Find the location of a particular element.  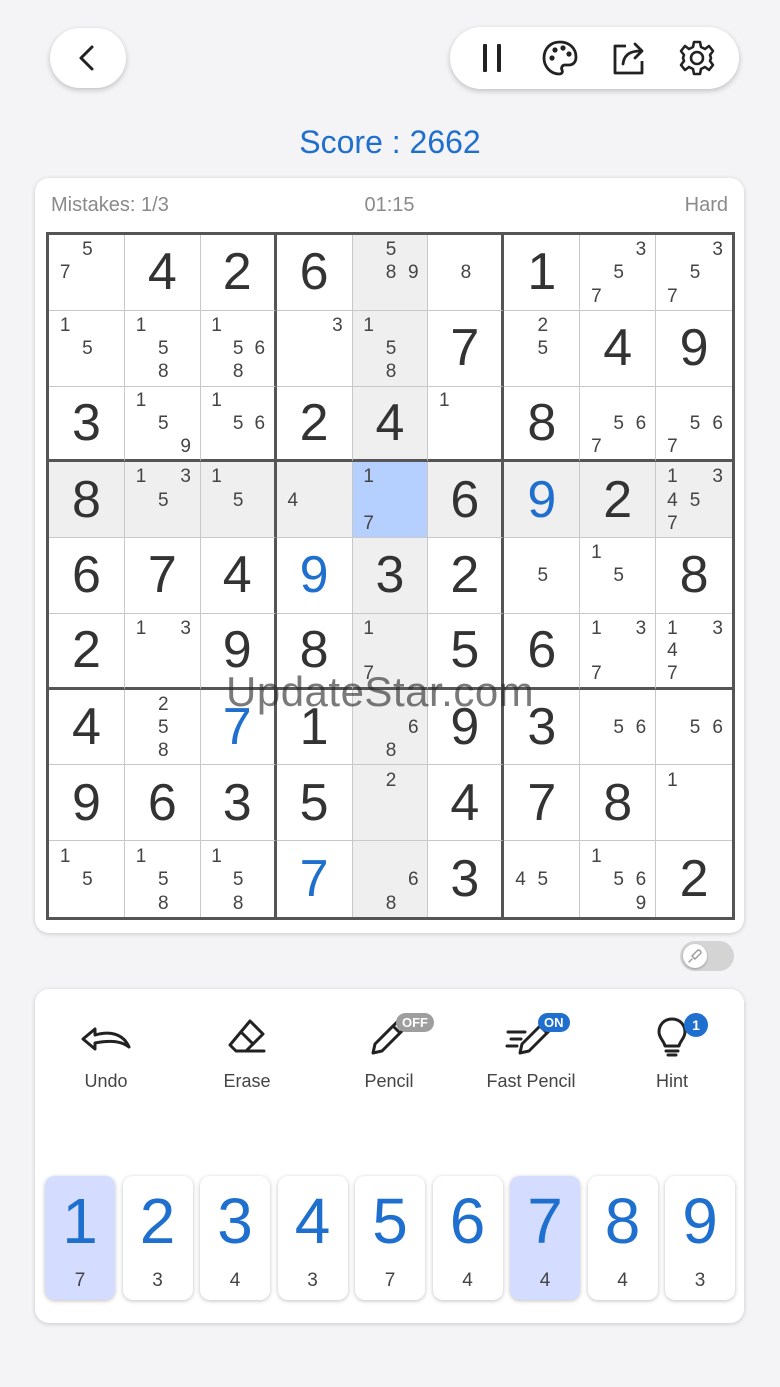

number-key-8: 84 is located at coordinates (622, 1238).